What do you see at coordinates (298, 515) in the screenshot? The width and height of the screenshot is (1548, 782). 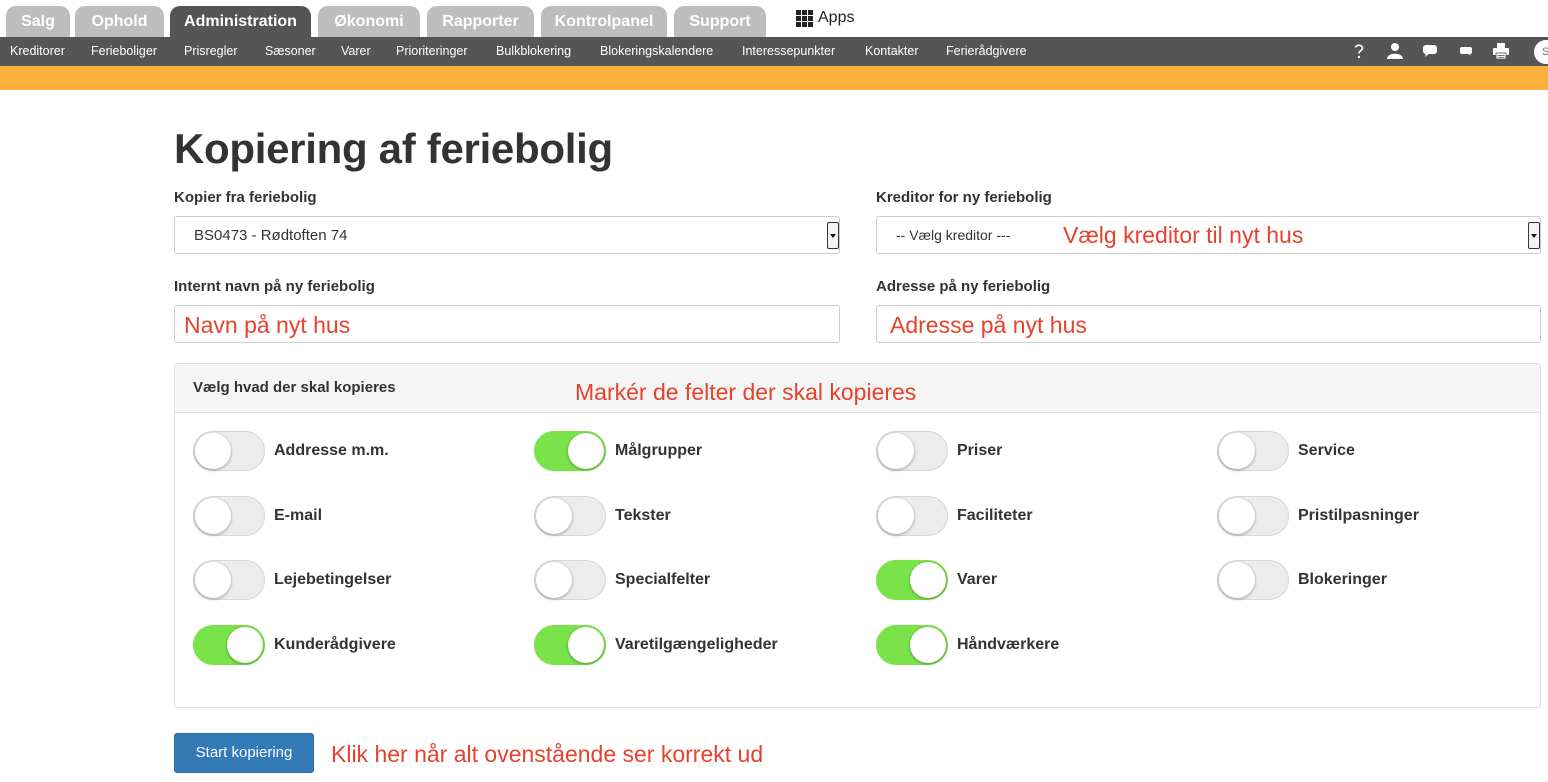 I see `toggle-label: E-mail` at bounding box center [298, 515].